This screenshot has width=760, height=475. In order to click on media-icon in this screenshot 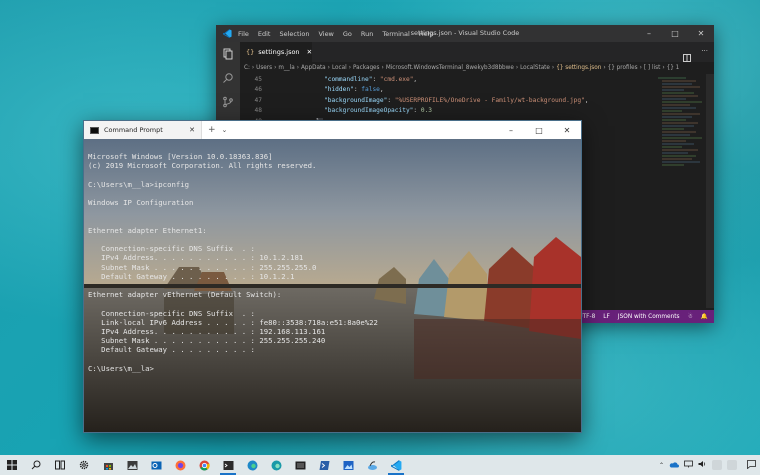, I will do `click(300, 465)`.